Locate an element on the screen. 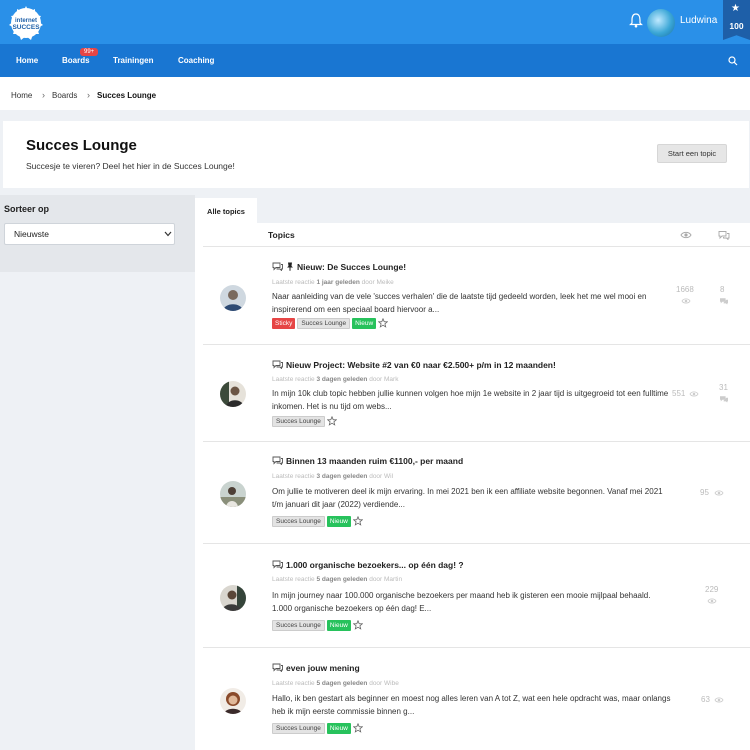 This screenshot has width=750, height=750. user-avatar is located at coordinates (661, 23).